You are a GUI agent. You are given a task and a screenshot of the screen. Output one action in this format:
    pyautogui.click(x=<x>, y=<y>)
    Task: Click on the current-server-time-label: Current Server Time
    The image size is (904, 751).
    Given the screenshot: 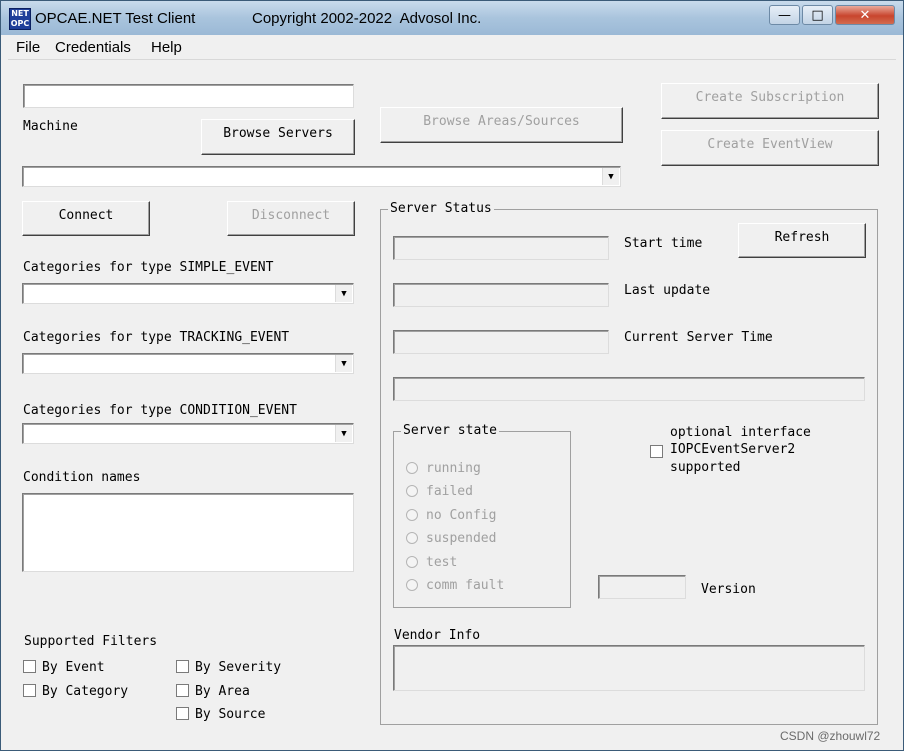 What is the action you would take?
    pyautogui.click(x=698, y=337)
    